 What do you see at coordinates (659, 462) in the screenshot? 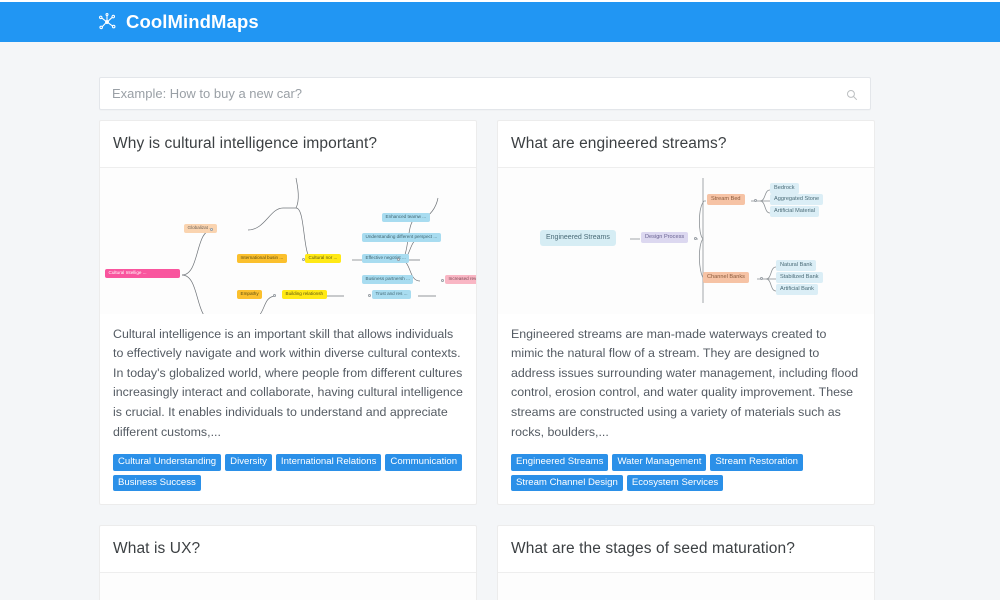
I see `tag: Water Management` at bounding box center [659, 462].